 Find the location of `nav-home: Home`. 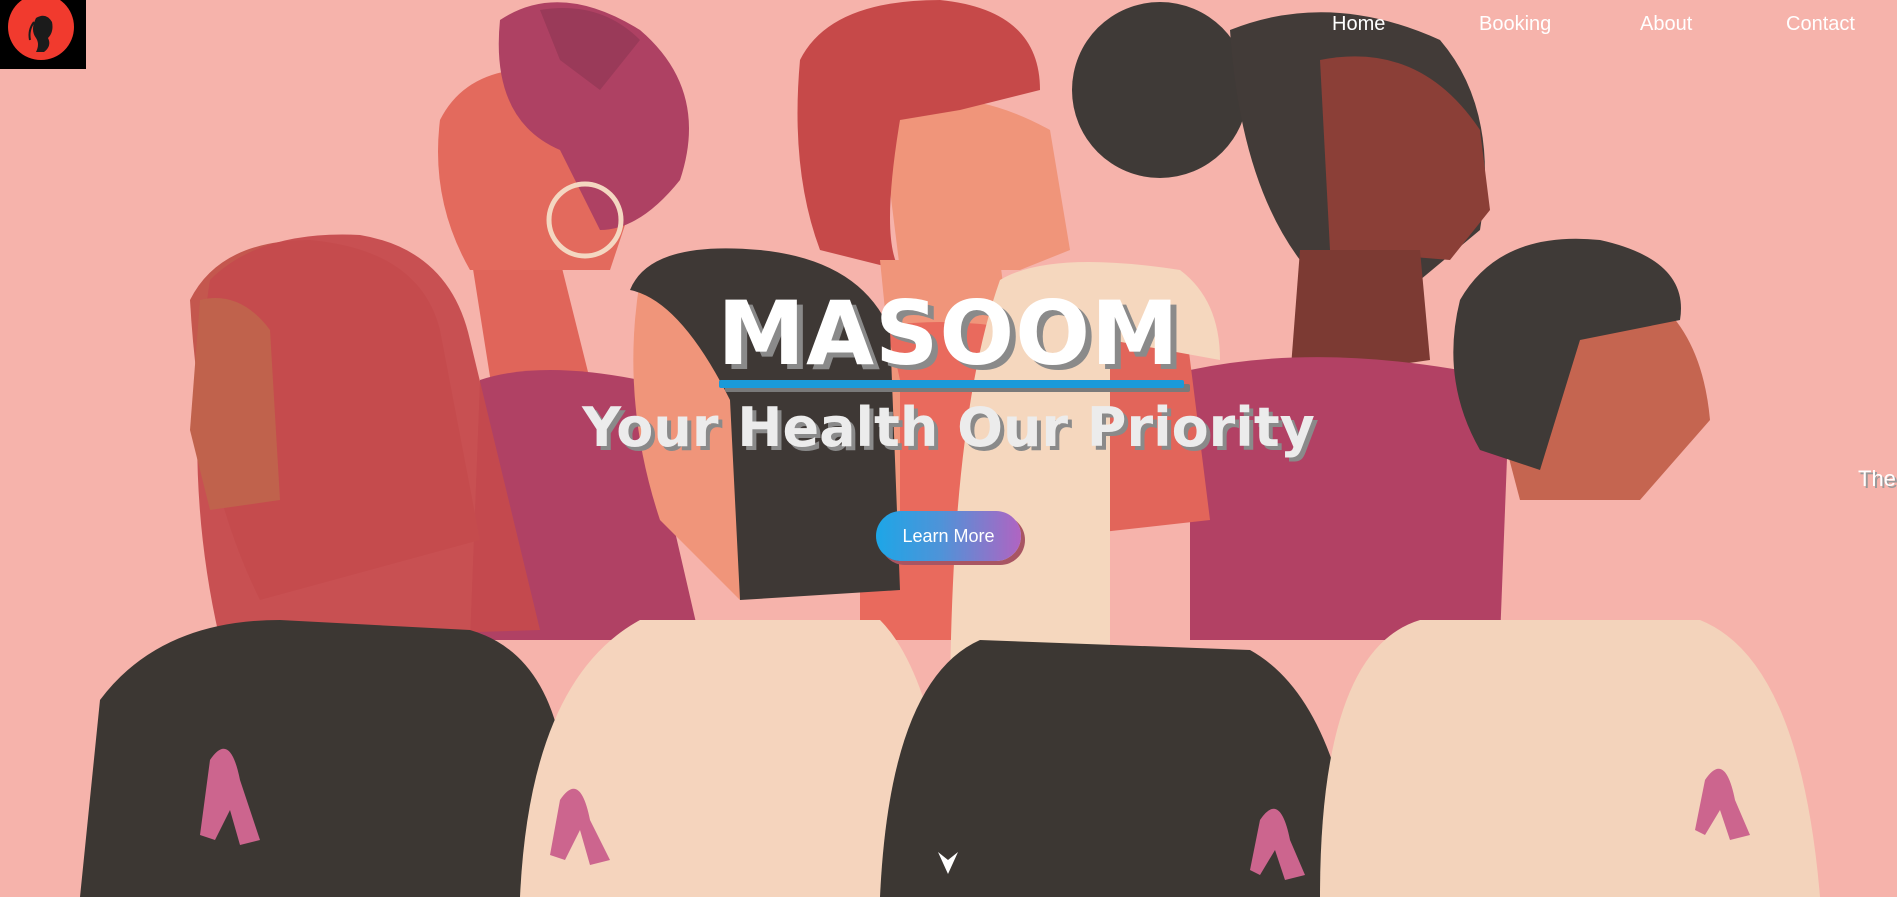

nav-home: Home is located at coordinates (1358, 24).